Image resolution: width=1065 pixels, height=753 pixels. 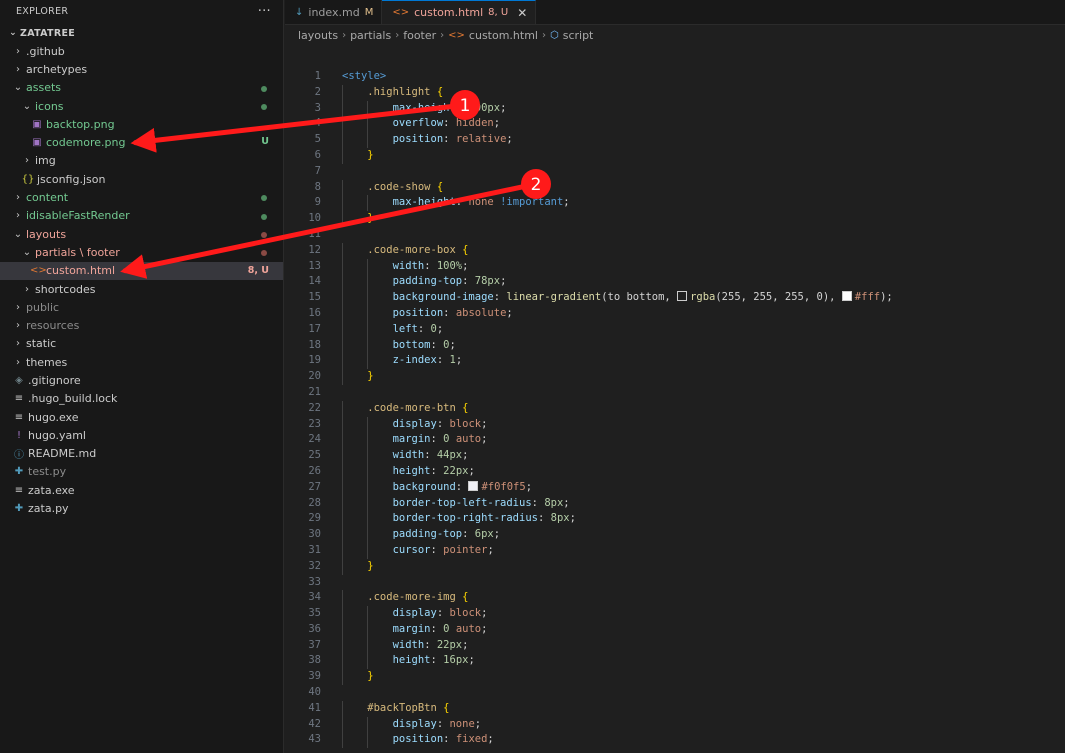 What do you see at coordinates (675, 456) in the screenshot?
I see `code-line: 25 width: 44px;` at bounding box center [675, 456].